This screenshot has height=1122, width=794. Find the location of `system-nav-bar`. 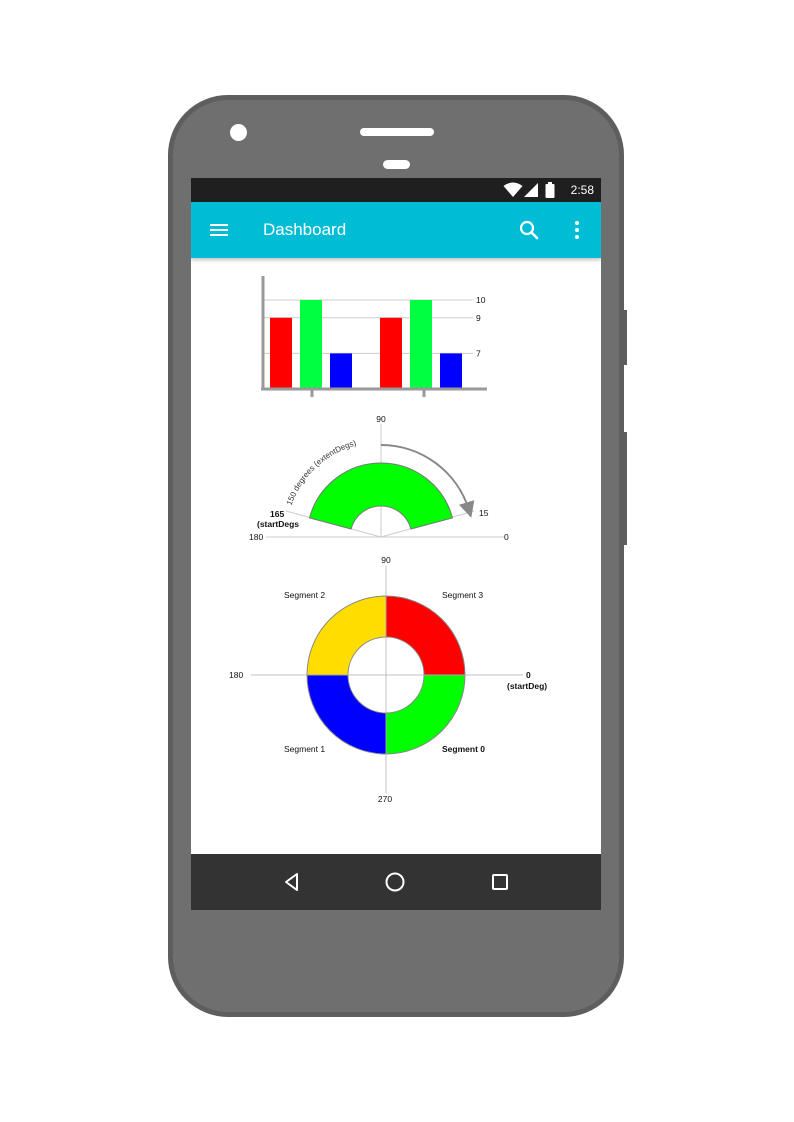

system-nav-bar is located at coordinates (396, 882).